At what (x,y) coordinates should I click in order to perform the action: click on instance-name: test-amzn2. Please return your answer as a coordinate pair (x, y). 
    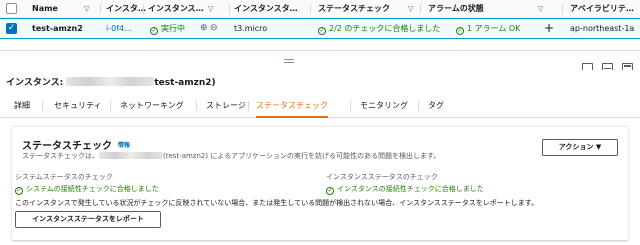
    Looking at the image, I should click on (57, 28).